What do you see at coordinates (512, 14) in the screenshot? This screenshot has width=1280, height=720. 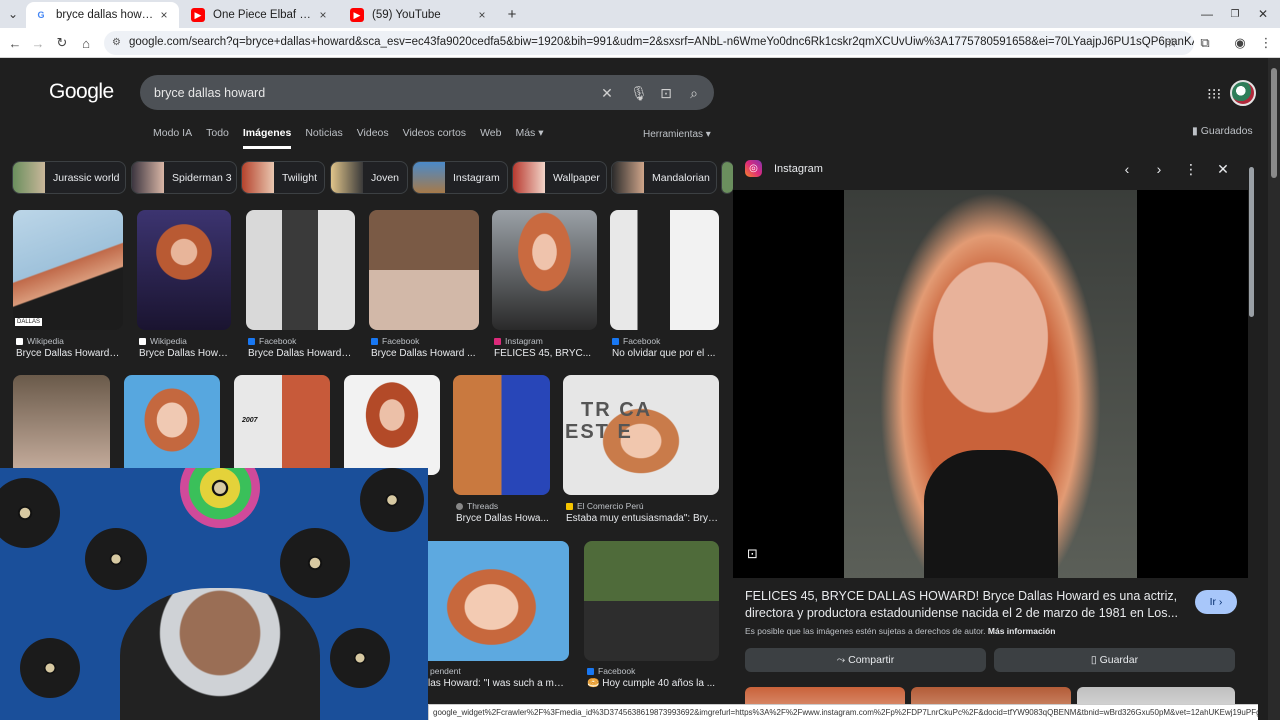 I see `new-tab-button: +` at bounding box center [512, 14].